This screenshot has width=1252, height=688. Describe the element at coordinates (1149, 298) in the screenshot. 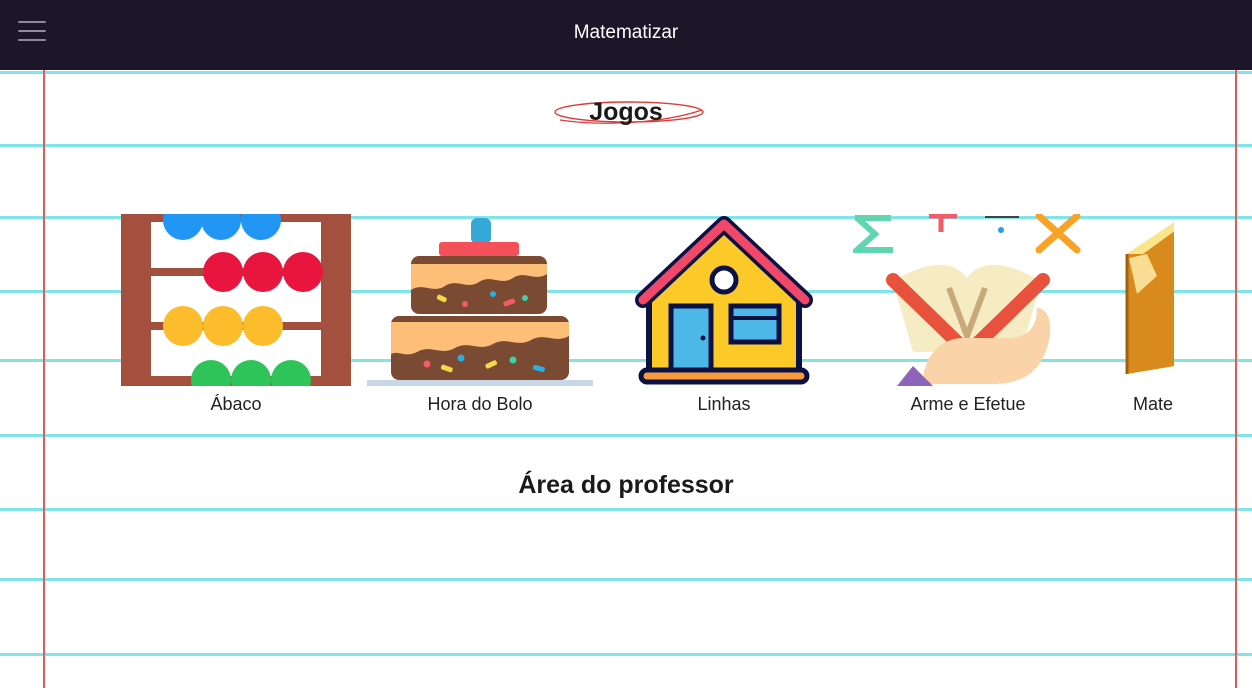

I see `box-icon` at that location.